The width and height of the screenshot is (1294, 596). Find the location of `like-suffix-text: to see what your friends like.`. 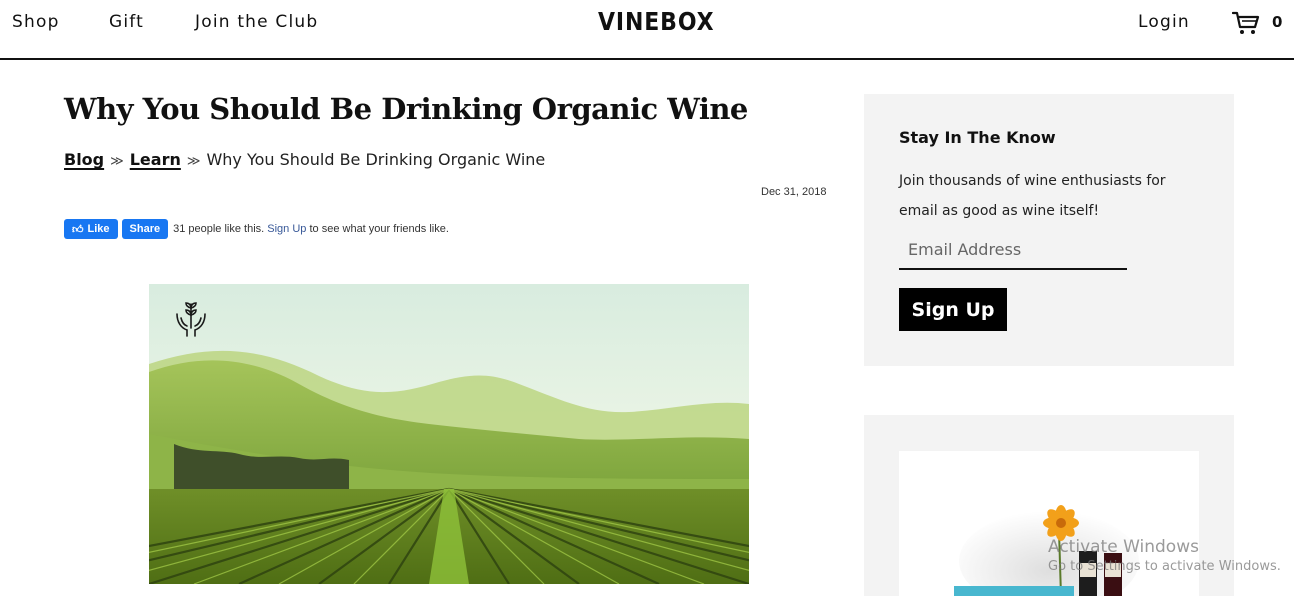

like-suffix-text: to see what your friends like. is located at coordinates (379, 229).